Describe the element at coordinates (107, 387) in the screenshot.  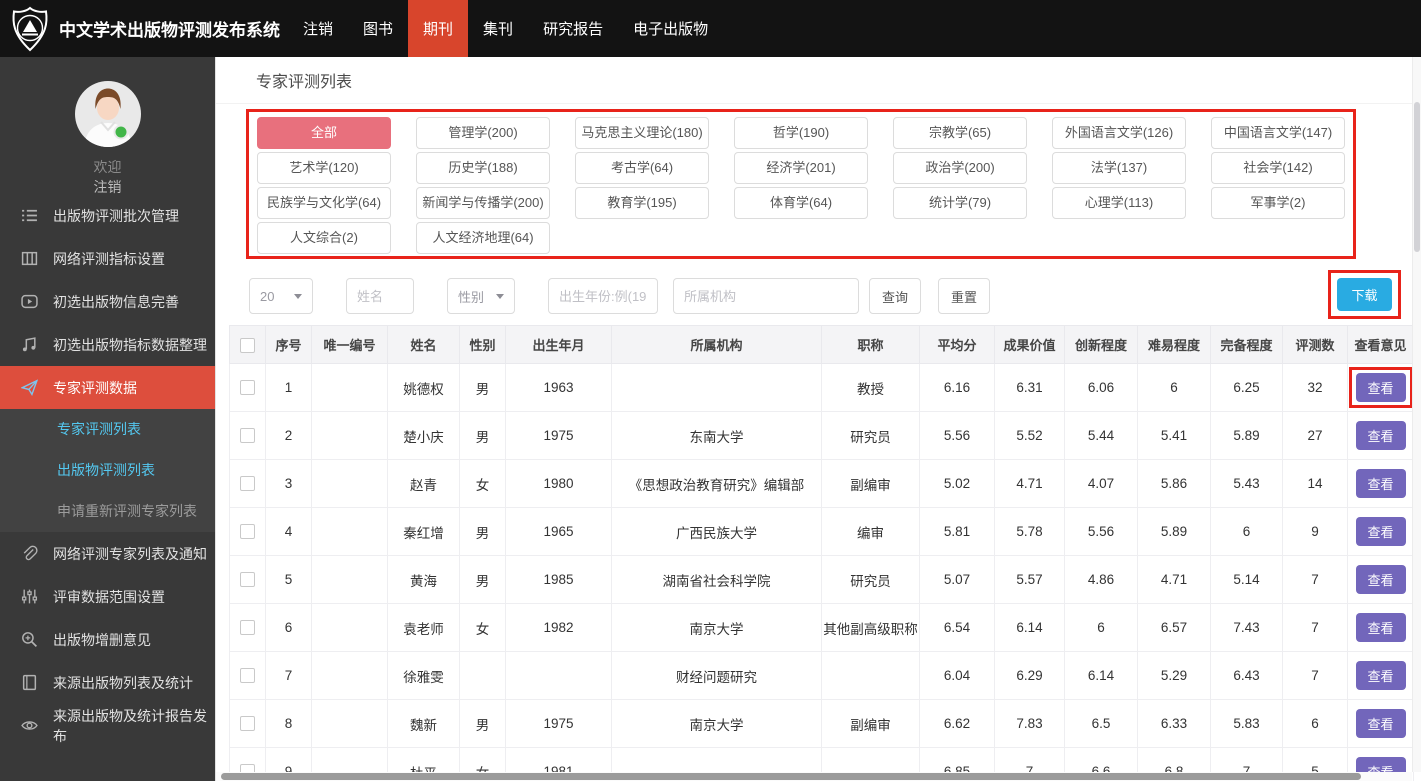
I see `sidebar-item: 专家评测数据` at that location.